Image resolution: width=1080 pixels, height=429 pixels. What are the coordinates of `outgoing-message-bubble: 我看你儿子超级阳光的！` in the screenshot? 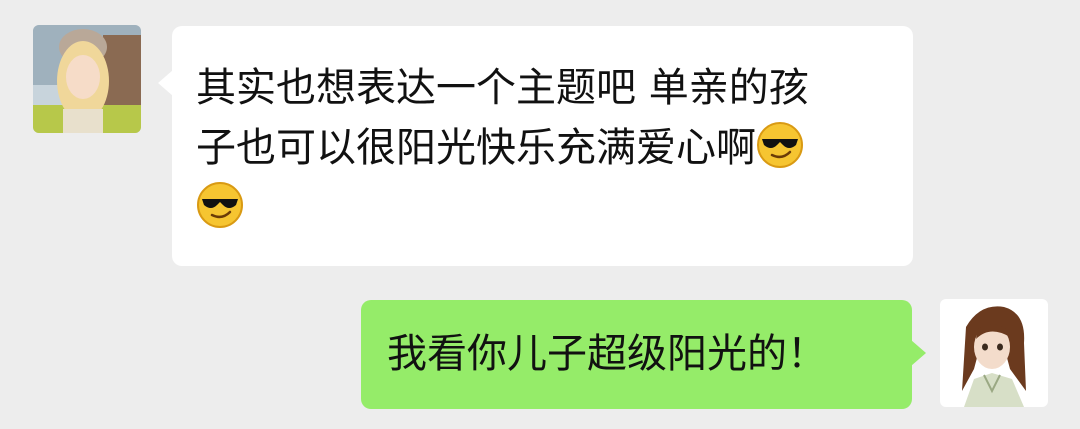 It's located at (643, 354).